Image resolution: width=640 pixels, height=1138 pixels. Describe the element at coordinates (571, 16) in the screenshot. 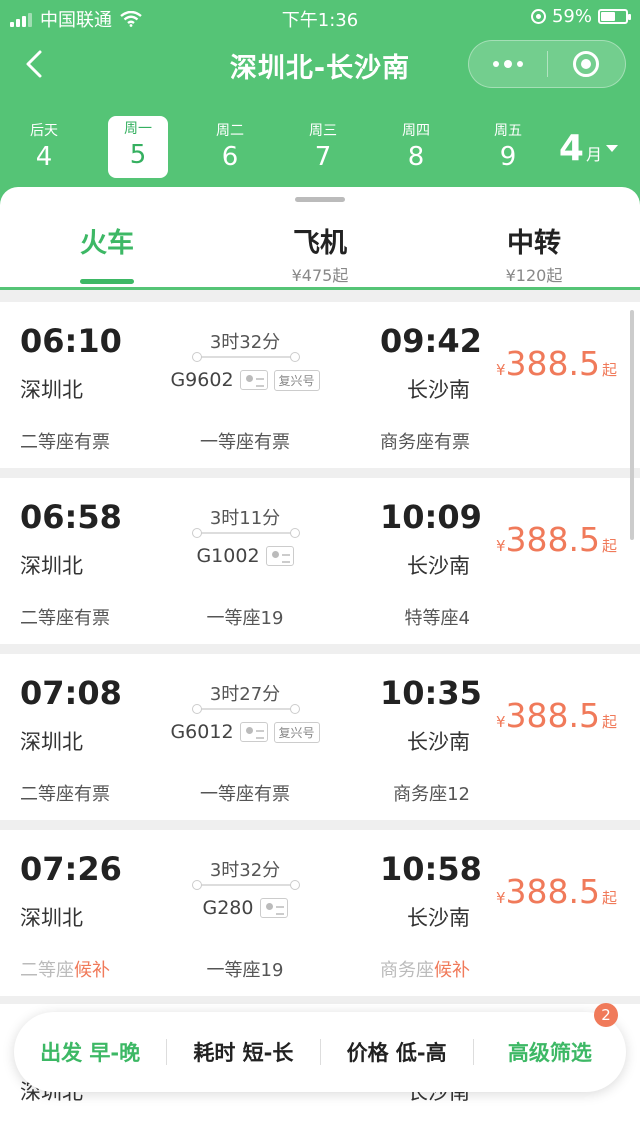

I see `battery-percent: 59%` at that location.